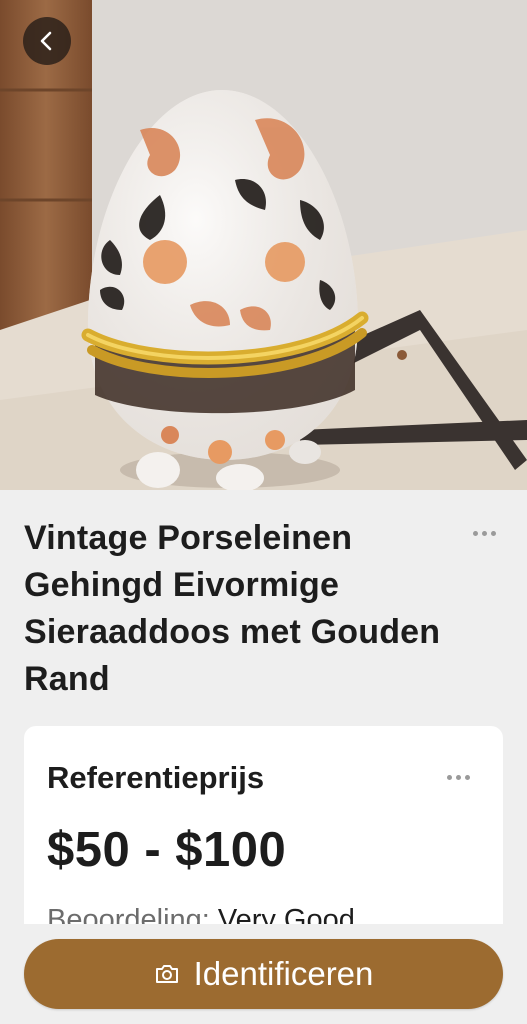 The width and height of the screenshot is (527, 1024). I want to click on back-button, so click(47, 41).